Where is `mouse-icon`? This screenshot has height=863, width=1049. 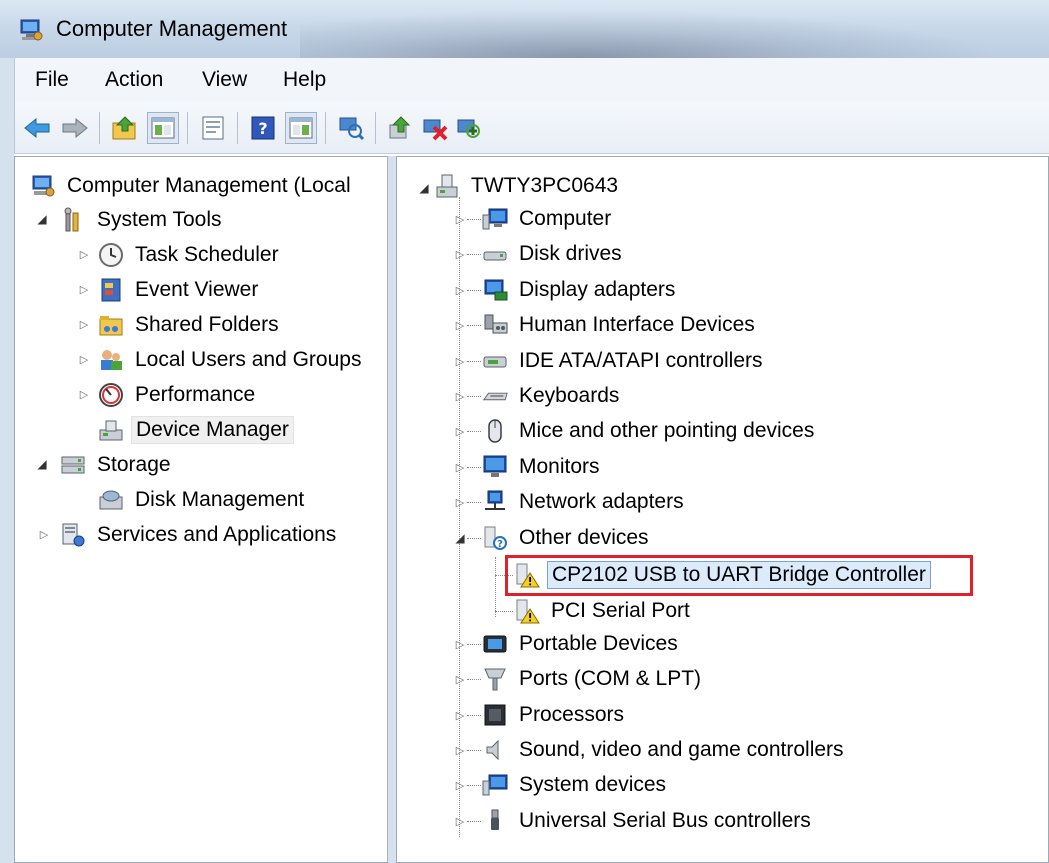
mouse-icon is located at coordinates (495, 431).